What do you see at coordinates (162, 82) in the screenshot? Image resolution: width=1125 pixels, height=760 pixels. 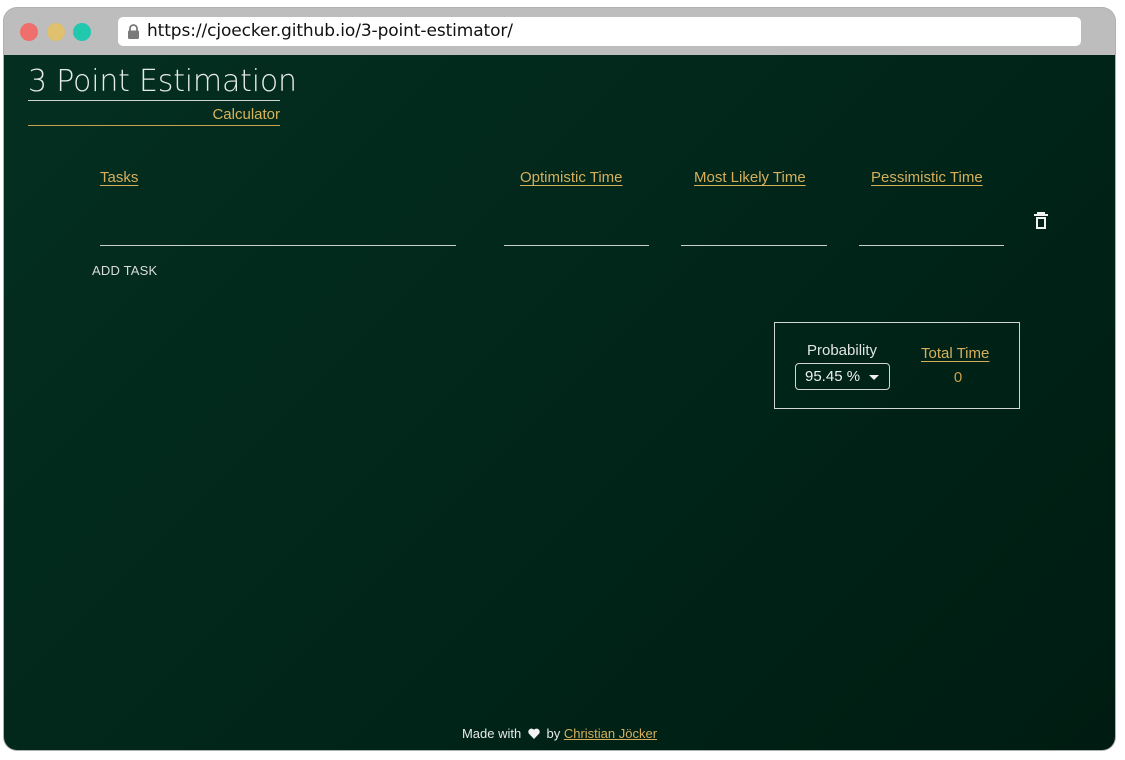 I see `page-title: 3 Point Estimation` at bounding box center [162, 82].